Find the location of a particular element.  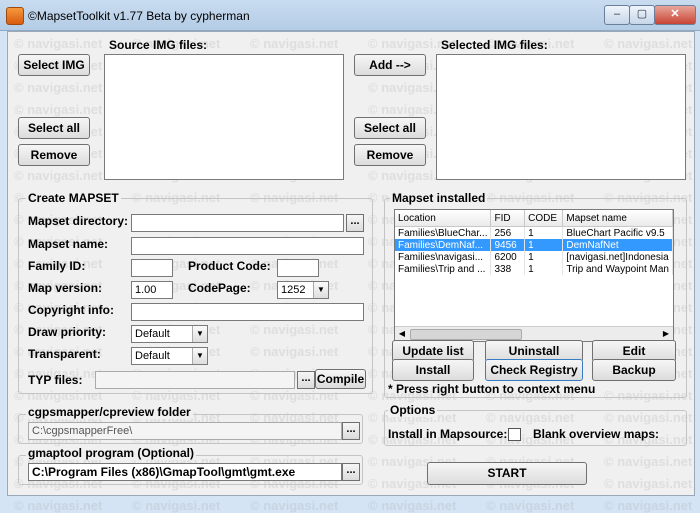

typ-files-input is located at coordinates (195, 380).